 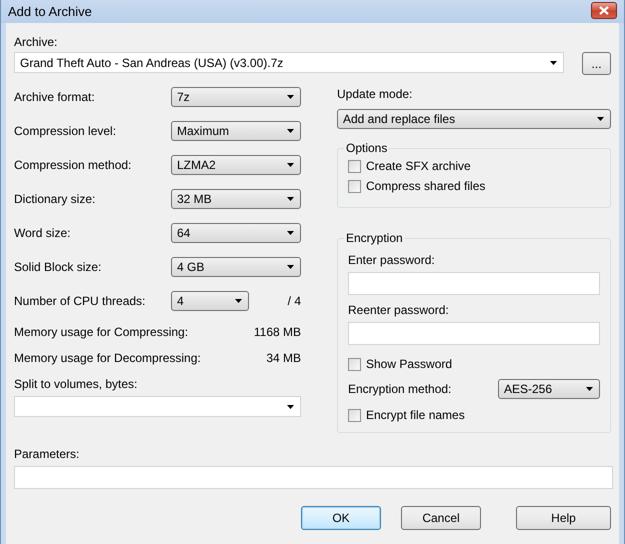 What do you see at coordinates (313, 477) in the screenshot?
I see `parameters-field` at bounding box center [313, 477].